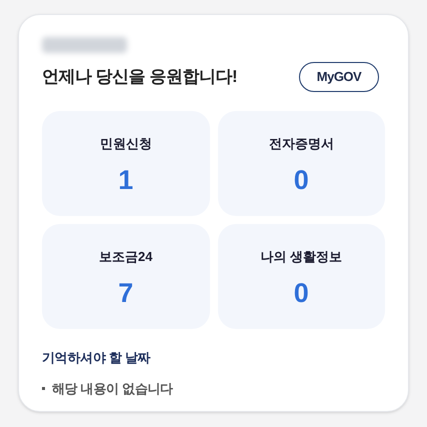 The image size is (427, 427). What do you see at coordinates (125, 257) in the screenshot?
I see `tile-label: 보조금24` at bounding box center [125, 257].